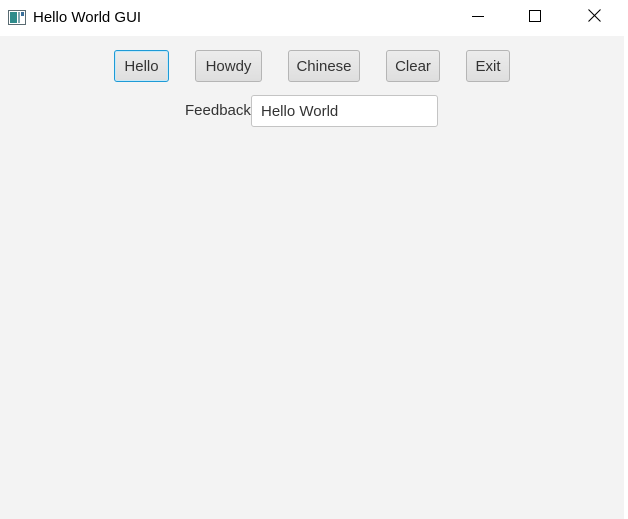 Image resolution: width=628 pixels, height=519 pixels. I want to click on minimize-icon, so click(478, 18).